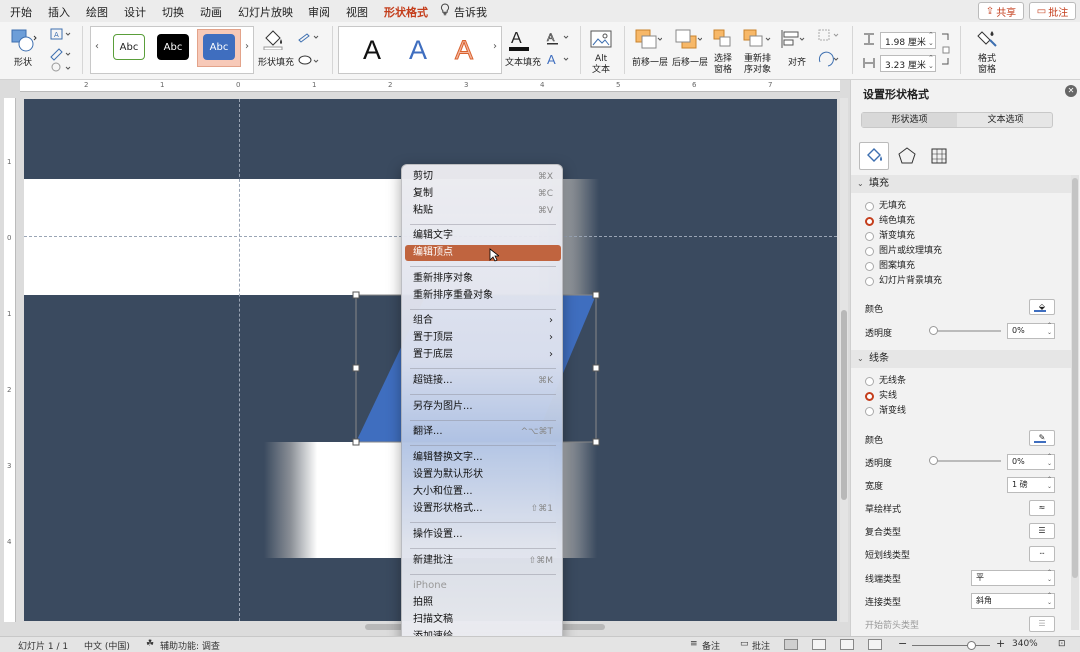 This screenshot has height=652, width=1080. Describe the element at coordinates (874, 156) in the screenshot. I see `fill-line-category` at that location.